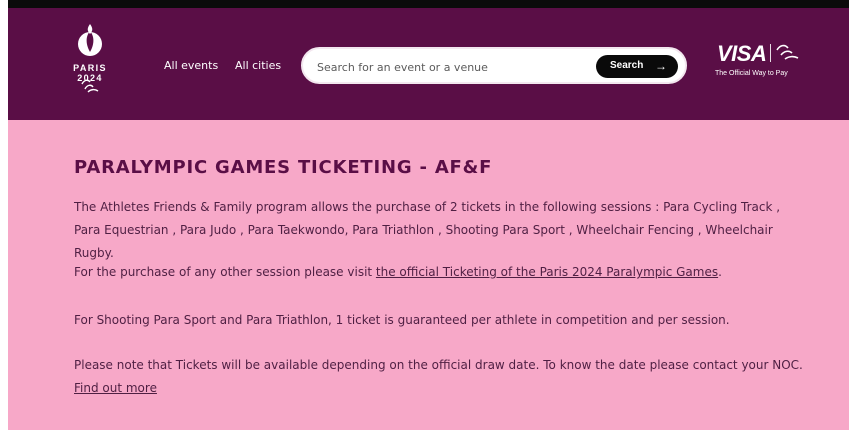  I want to click on top-strip, so click(428, 4).